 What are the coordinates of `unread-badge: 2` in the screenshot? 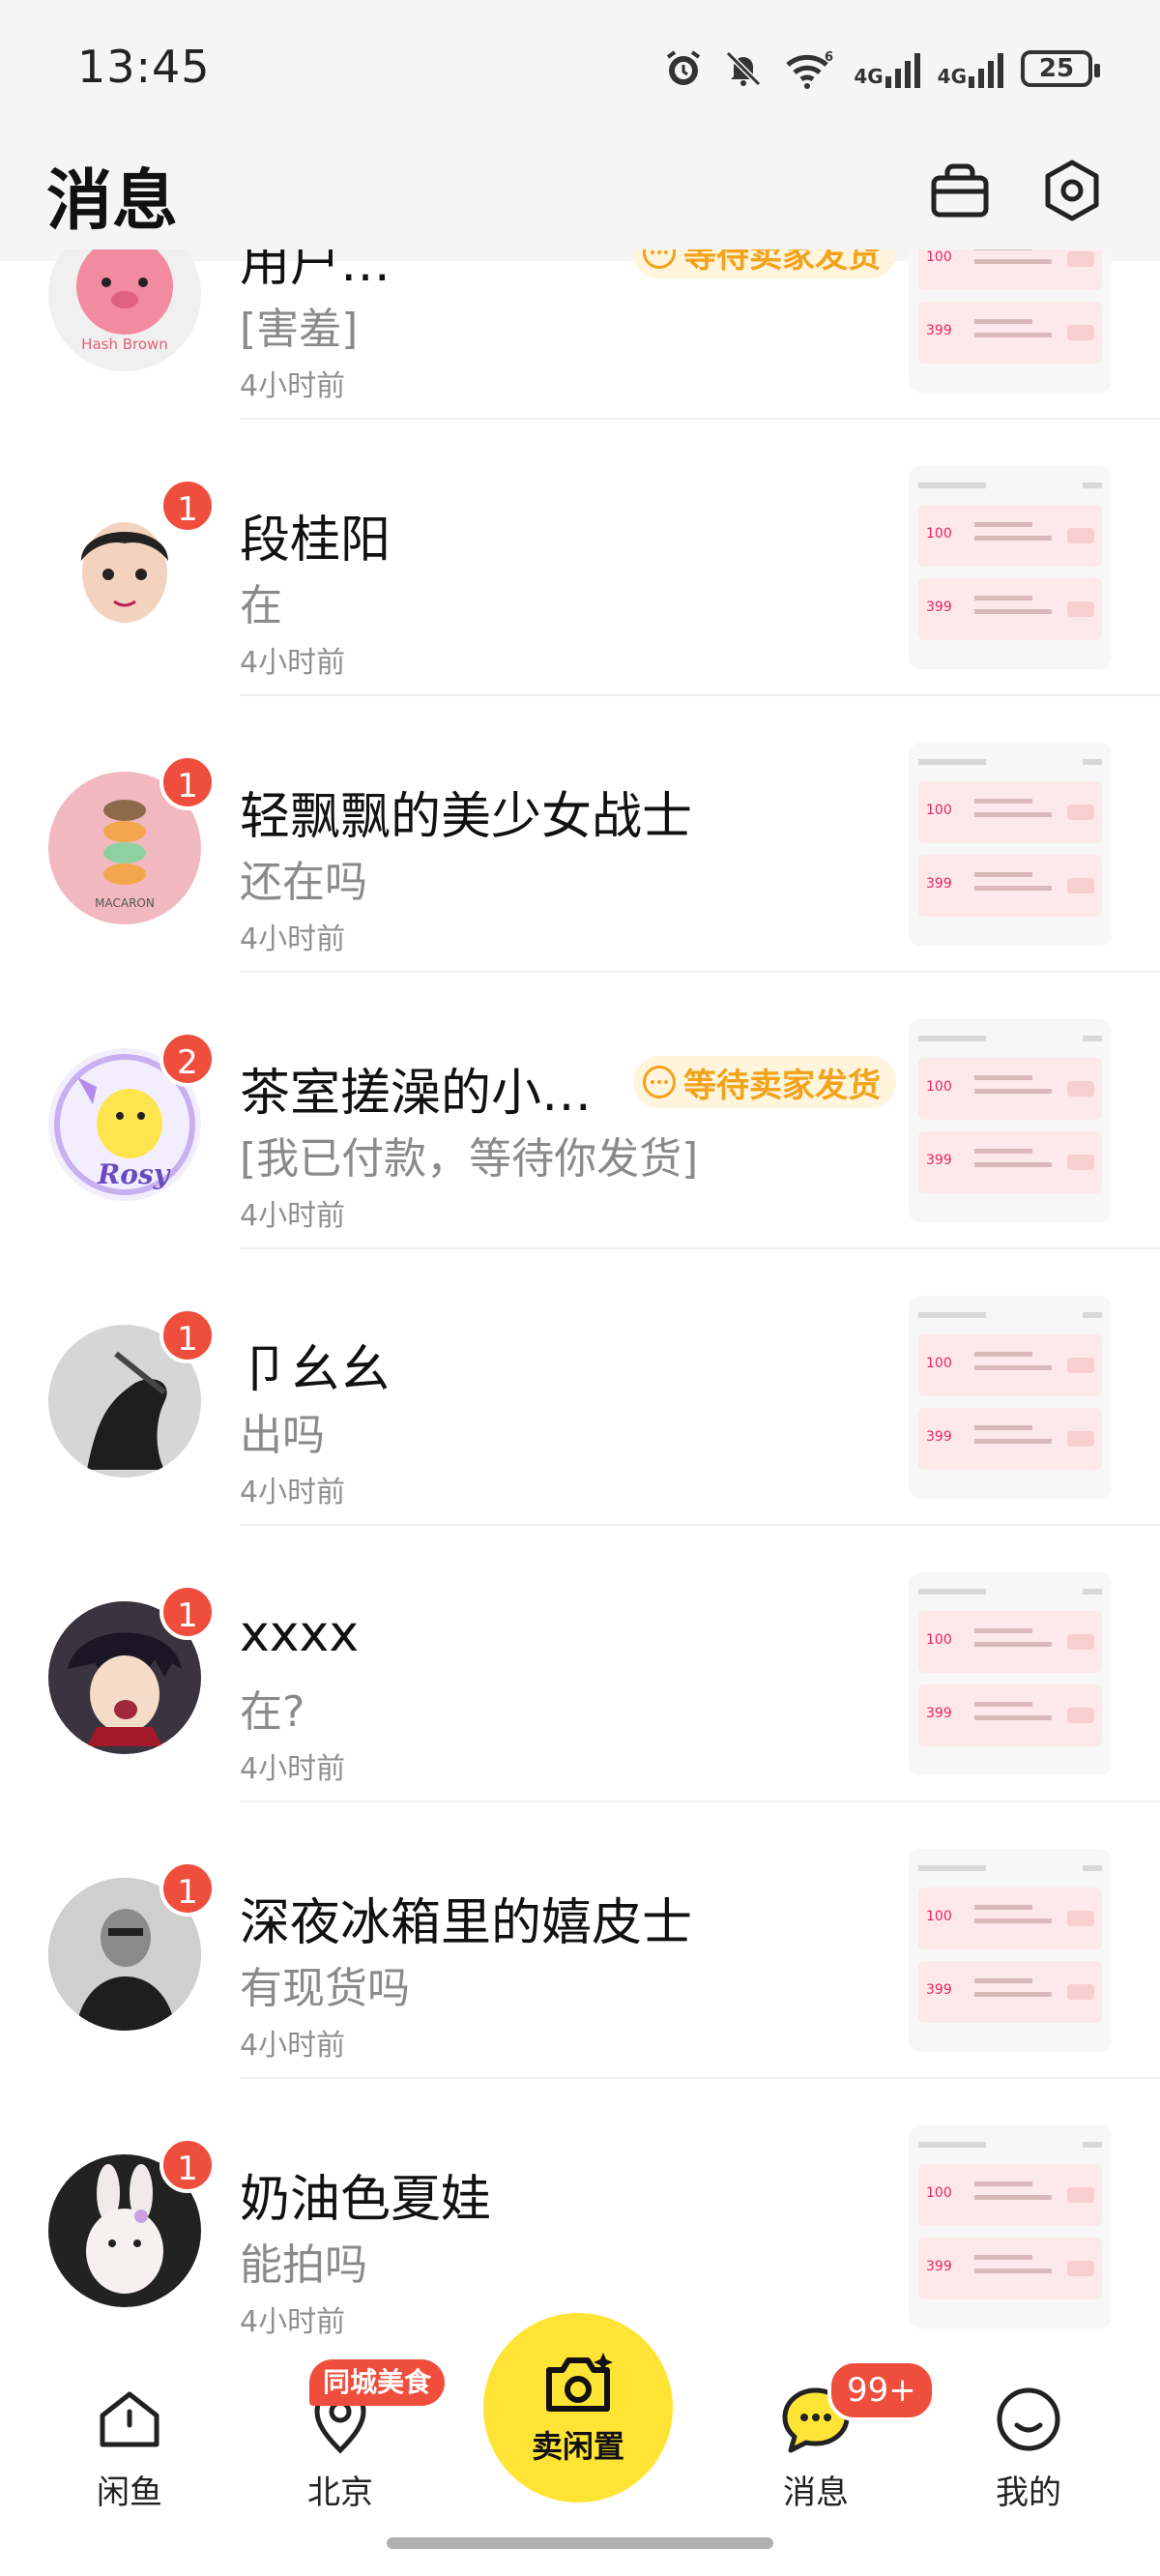 It's located at (188, 1059).